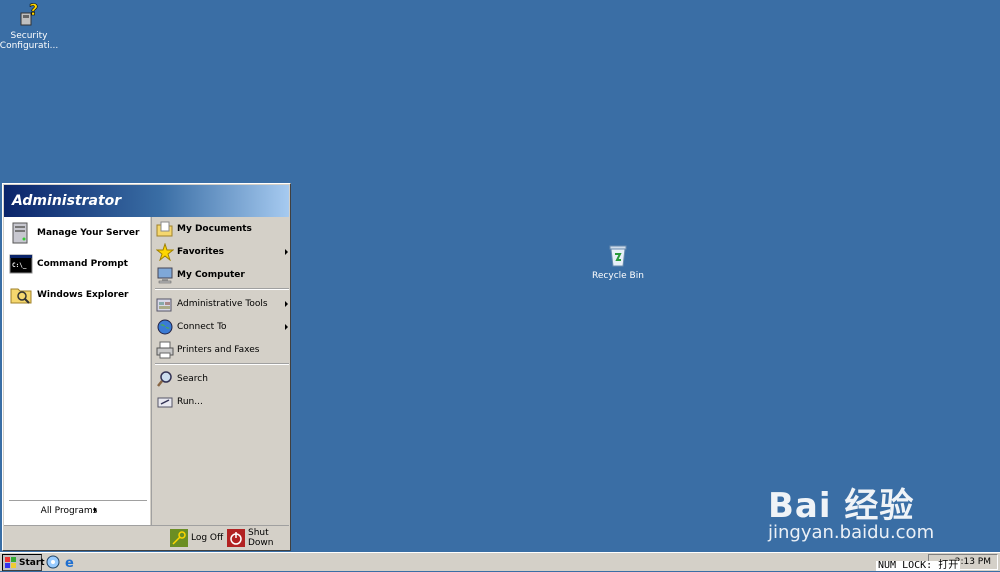  What do you see at coordinates (88, 233) in the screenshot?
I see `menu-item-label: Manage Your Server` at bounding box center [88, 233].